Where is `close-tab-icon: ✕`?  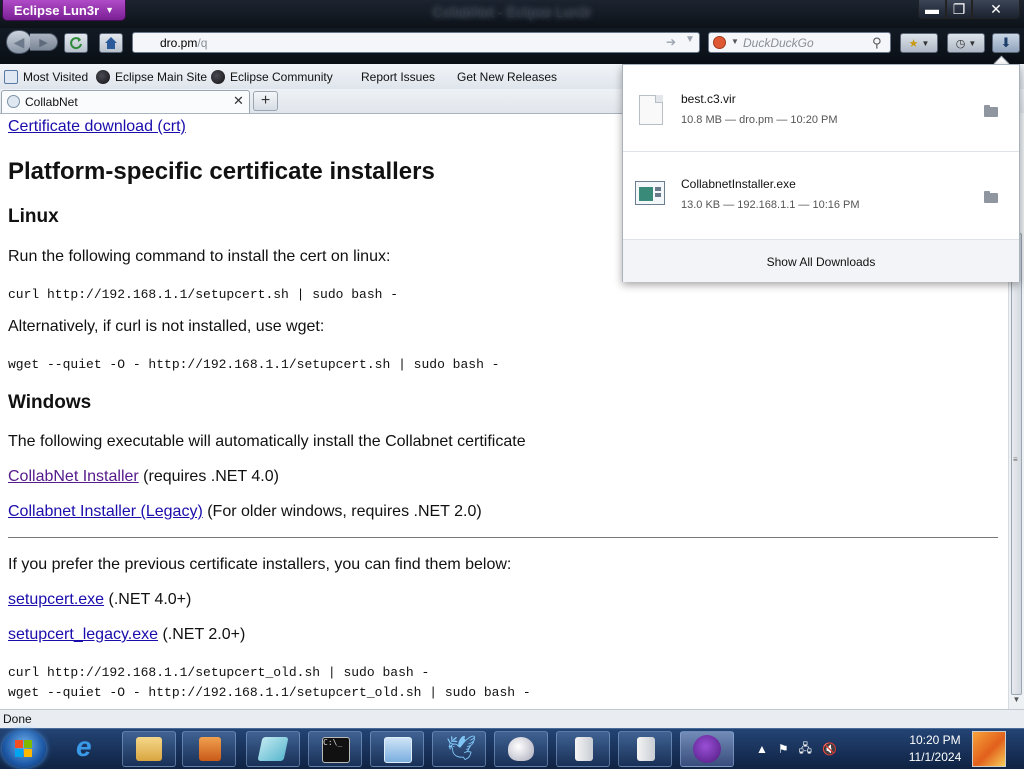
close-tab-icon: ✕ is located at coordinates (238, 101).